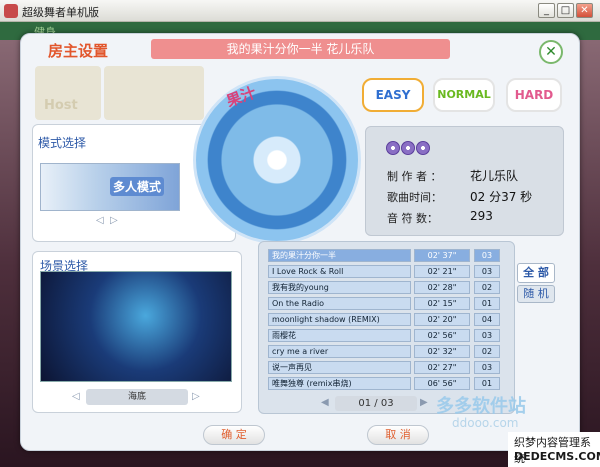 Image resolution: width=600 pixels, height=467 pixels. I want to click on song-duration: 02' 21", so click(442, 271).